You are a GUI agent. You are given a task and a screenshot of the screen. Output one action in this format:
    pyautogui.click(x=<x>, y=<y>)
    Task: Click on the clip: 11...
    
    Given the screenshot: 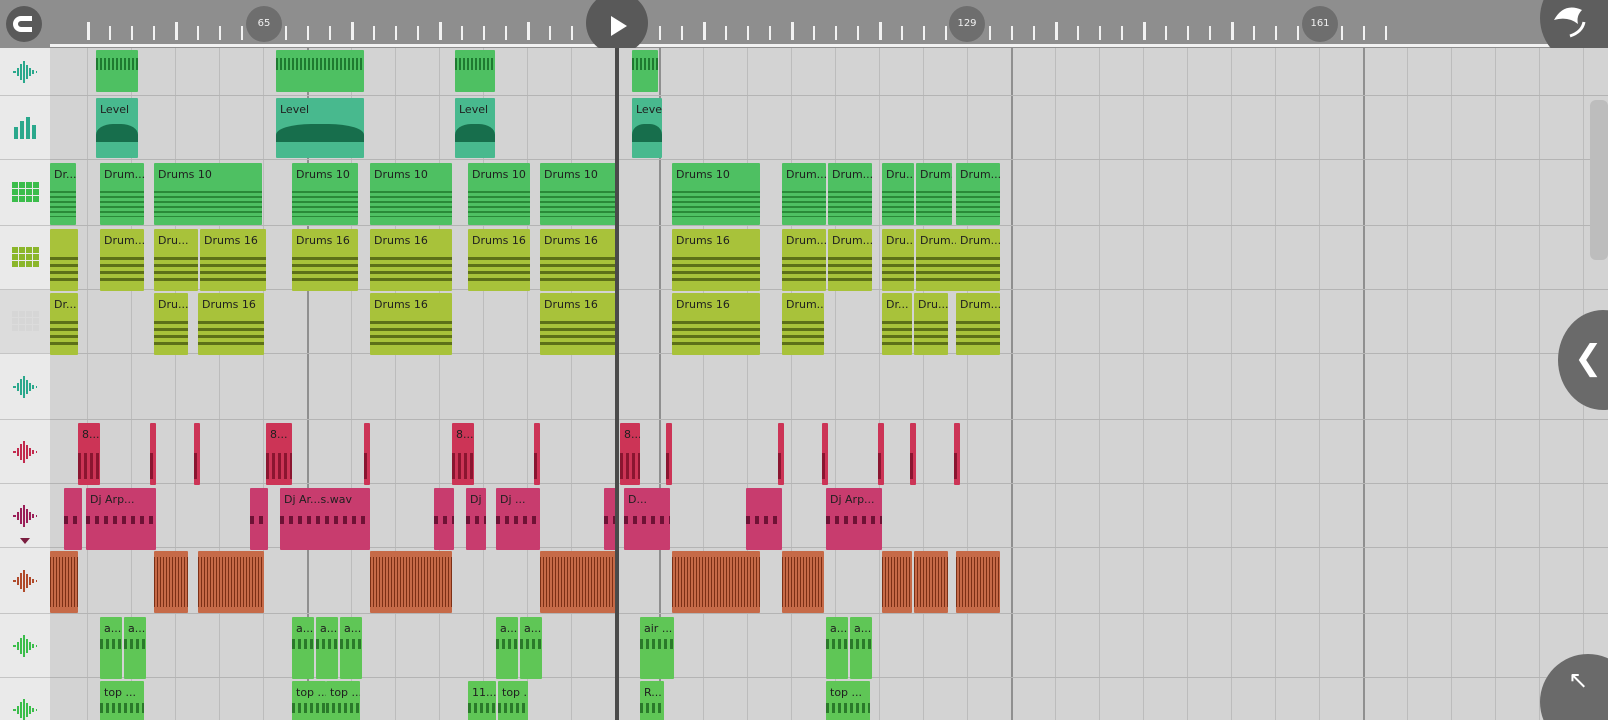 What is the action you would take?
    pyautogui.click(x=482, y=700)
    